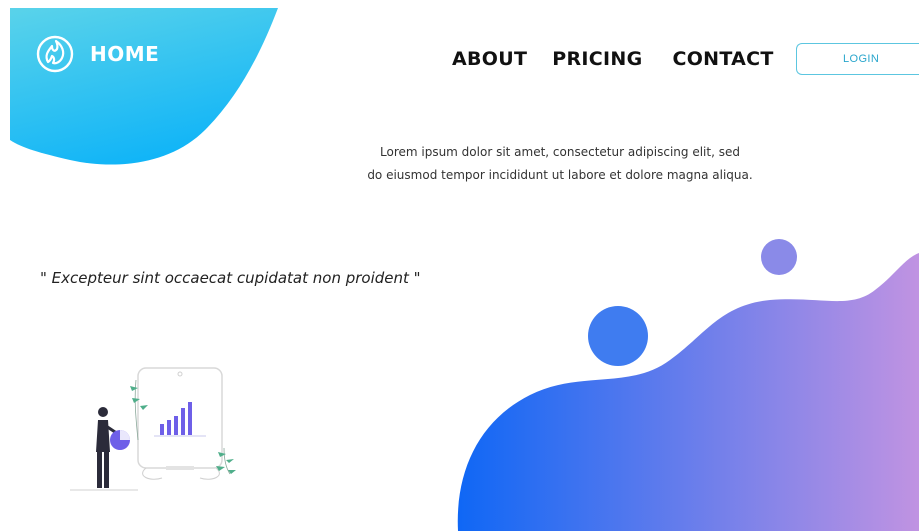 The height and width of the screenshot is (531, 919). What do you see at coordinates (779, 257) in the screenshot?
I see `decor-circle-small` at bounding box center [779, 257].